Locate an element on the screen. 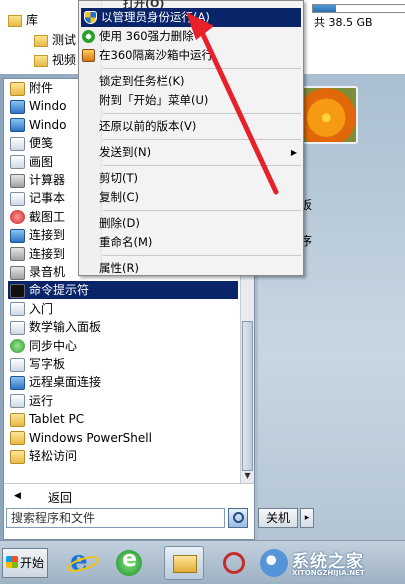  disk-free-text: 共 38.5 GB is located at coordinates (343, 22).